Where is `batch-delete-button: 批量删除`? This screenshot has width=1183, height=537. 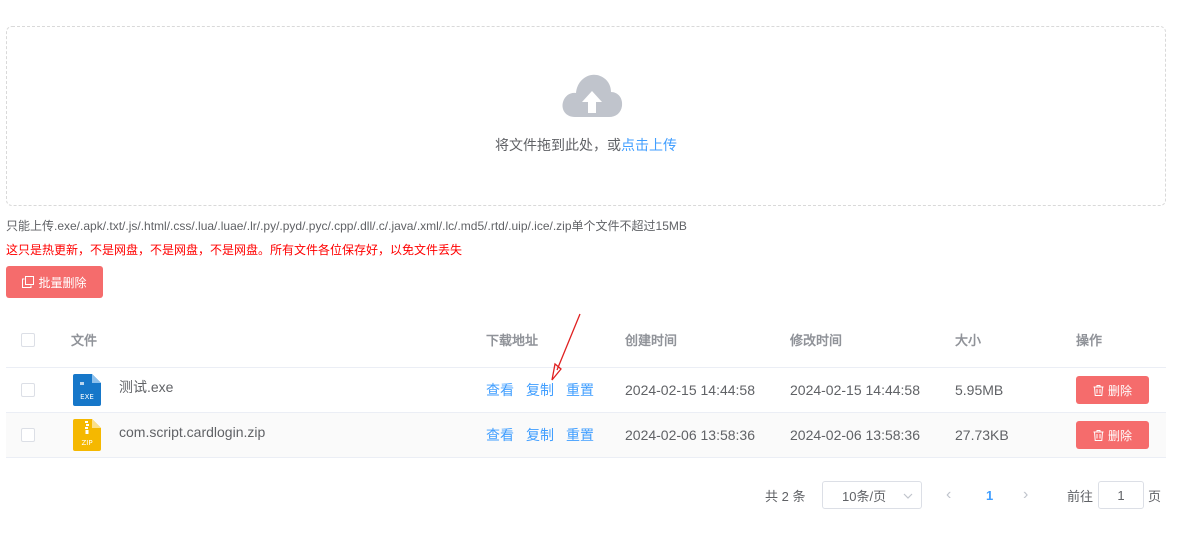 batch-delete-button: 批量删除 is located at coordinates (54, 282).